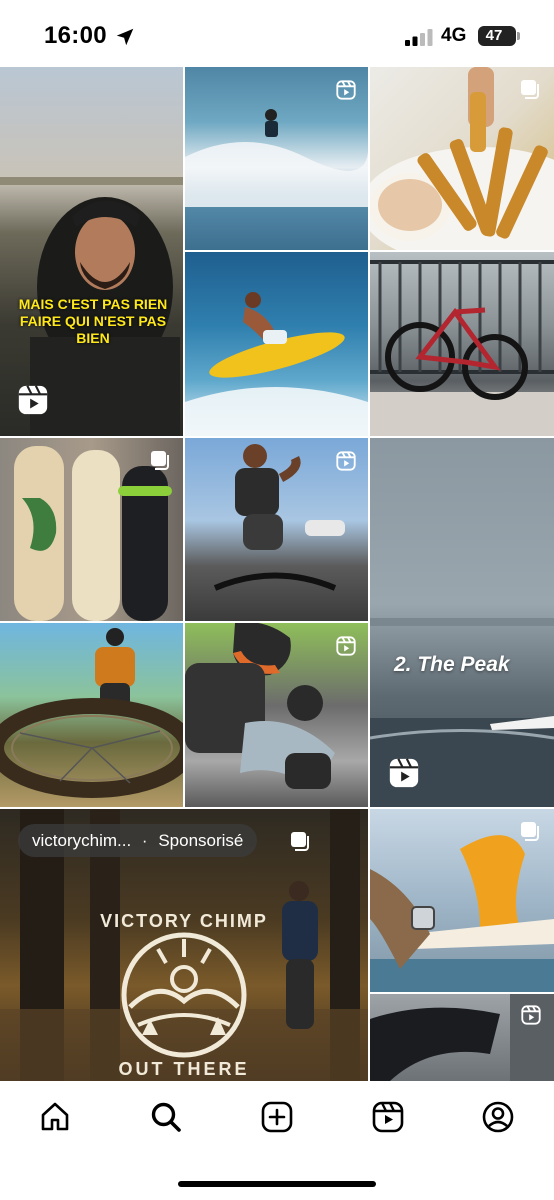 This screenshot has height=1200, width=554. I want to click on status-bar: 16:00 4G 47, so click(277, 33).